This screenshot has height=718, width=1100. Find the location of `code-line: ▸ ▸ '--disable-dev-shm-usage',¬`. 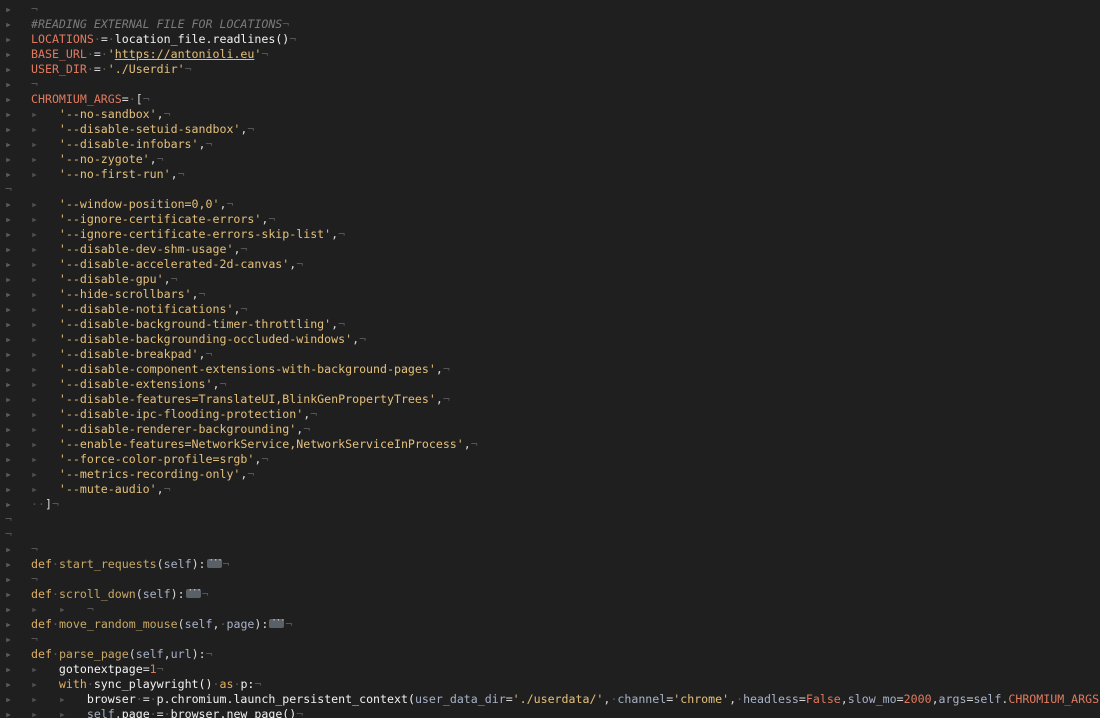

code-line: ▸ ▸ '--disable-dev-shm-usage',¬ is located at coordinates (550, 249).